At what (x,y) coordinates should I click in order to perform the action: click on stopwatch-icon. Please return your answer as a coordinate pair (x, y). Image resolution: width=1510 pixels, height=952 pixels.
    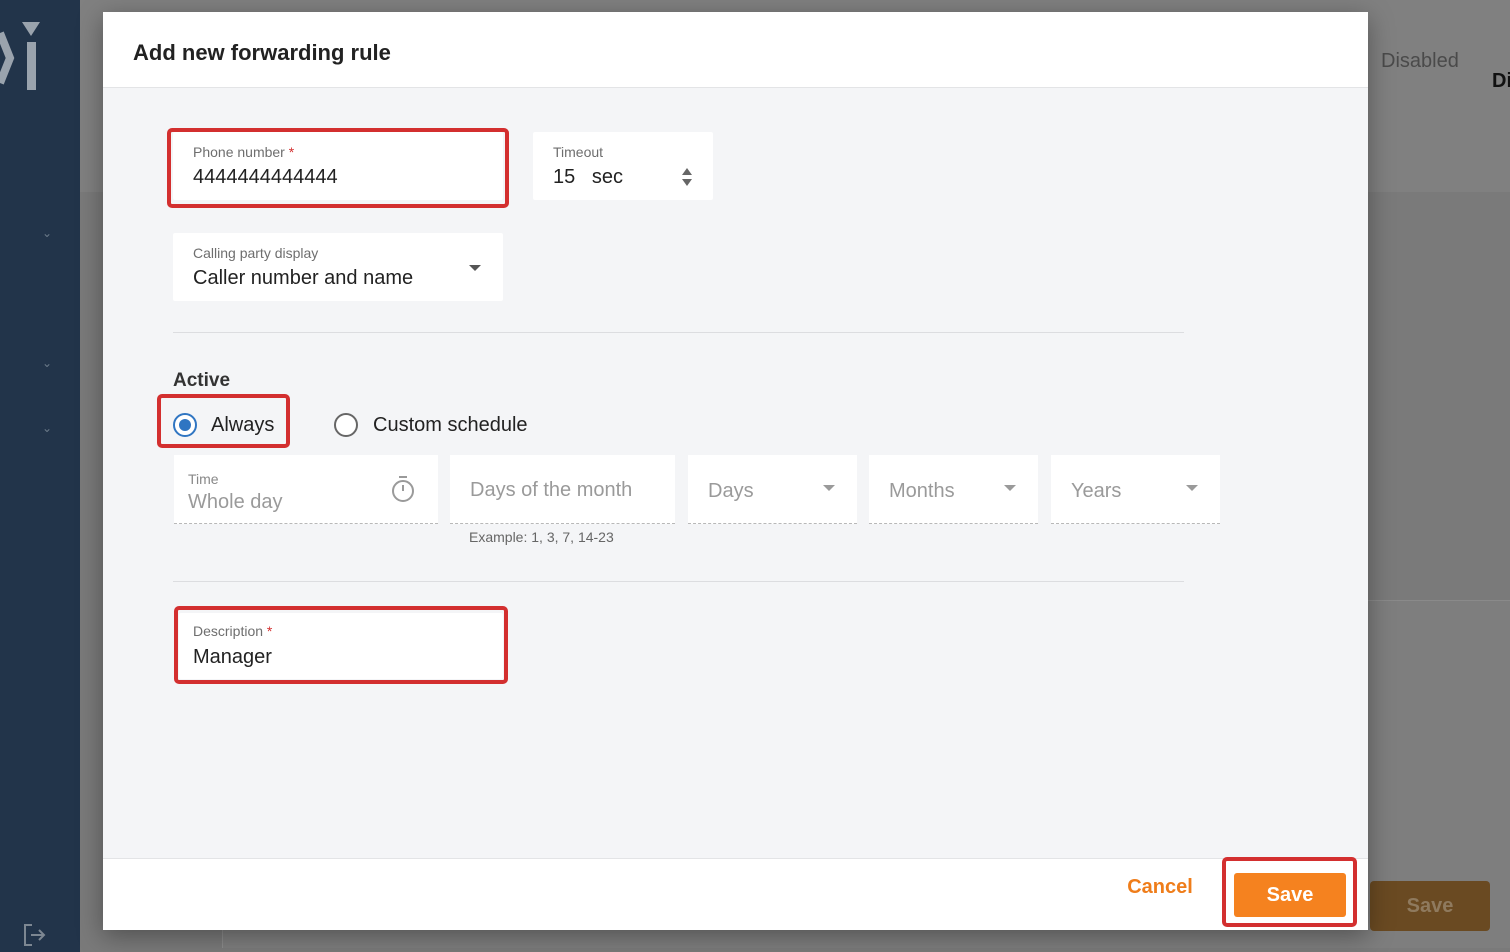
    Looking at the image, I should click on (403, 489).